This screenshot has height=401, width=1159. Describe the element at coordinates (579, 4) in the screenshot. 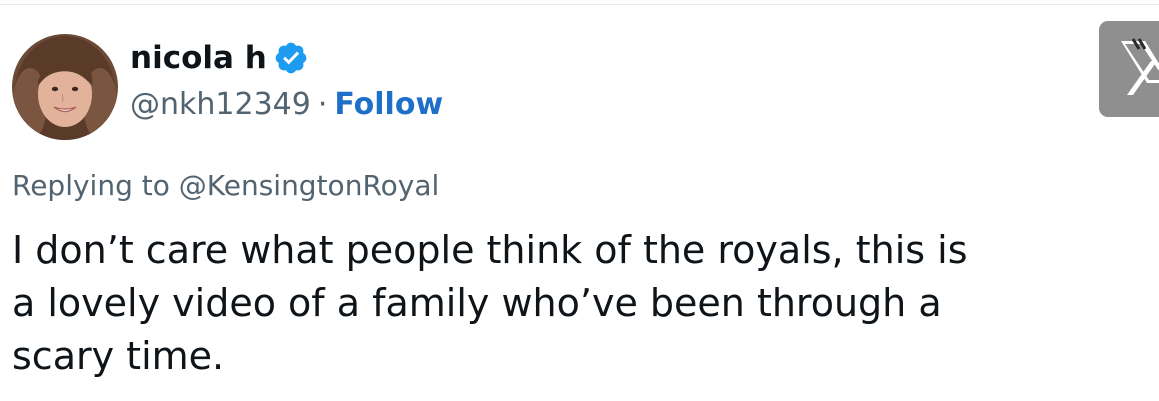

I see `divider` at that location.